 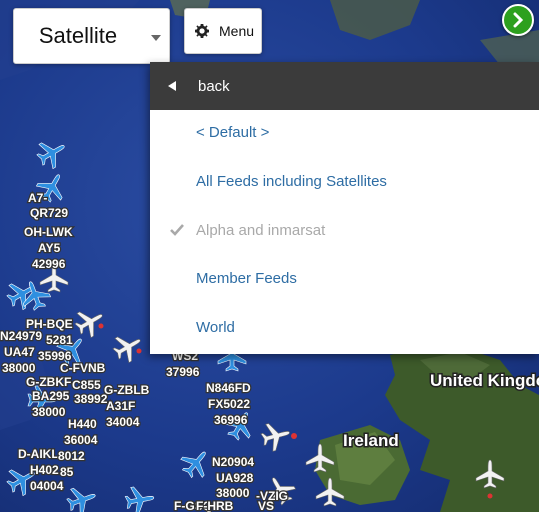 I want to click on aircraft-label: H440, so click(x=83, y=424).